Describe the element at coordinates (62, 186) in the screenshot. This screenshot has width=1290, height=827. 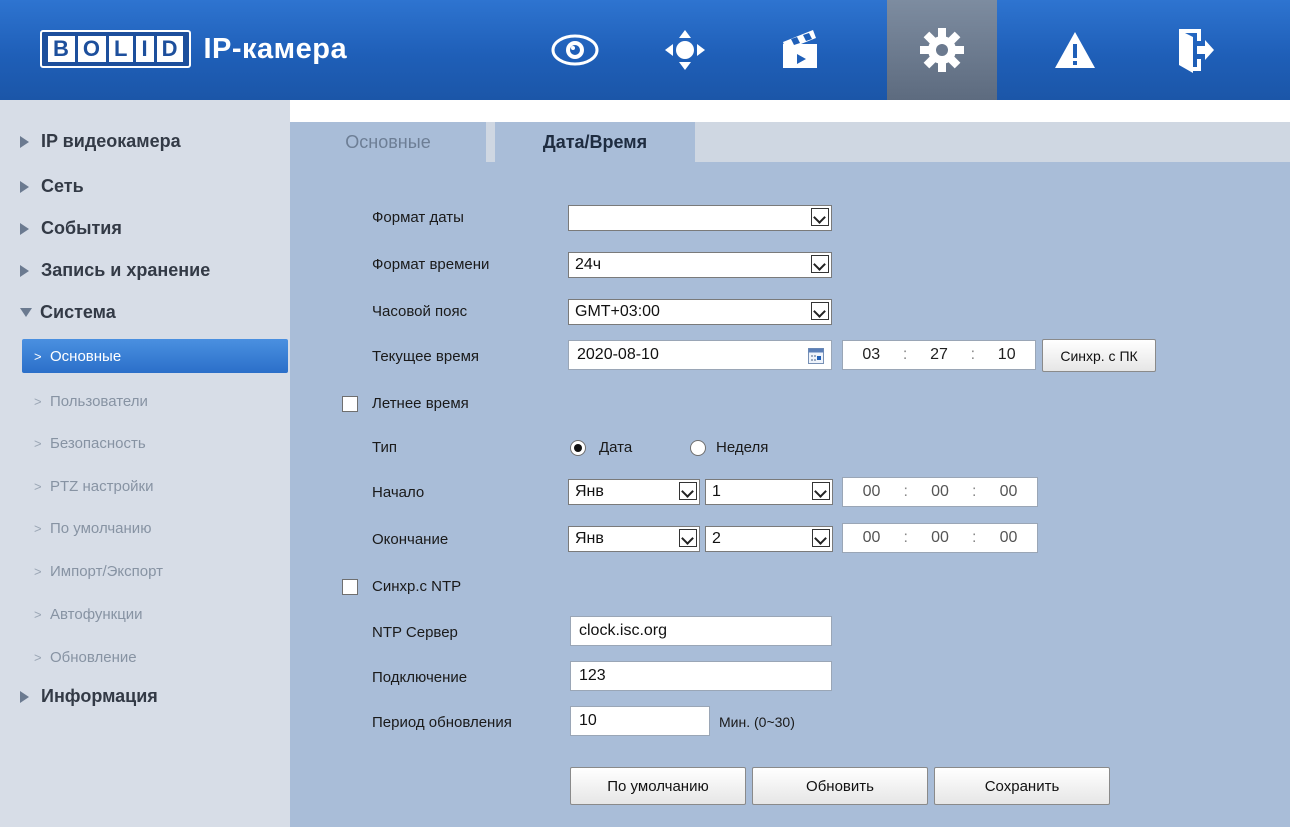
I see `sidebar-group-label: Сеть` at that location.